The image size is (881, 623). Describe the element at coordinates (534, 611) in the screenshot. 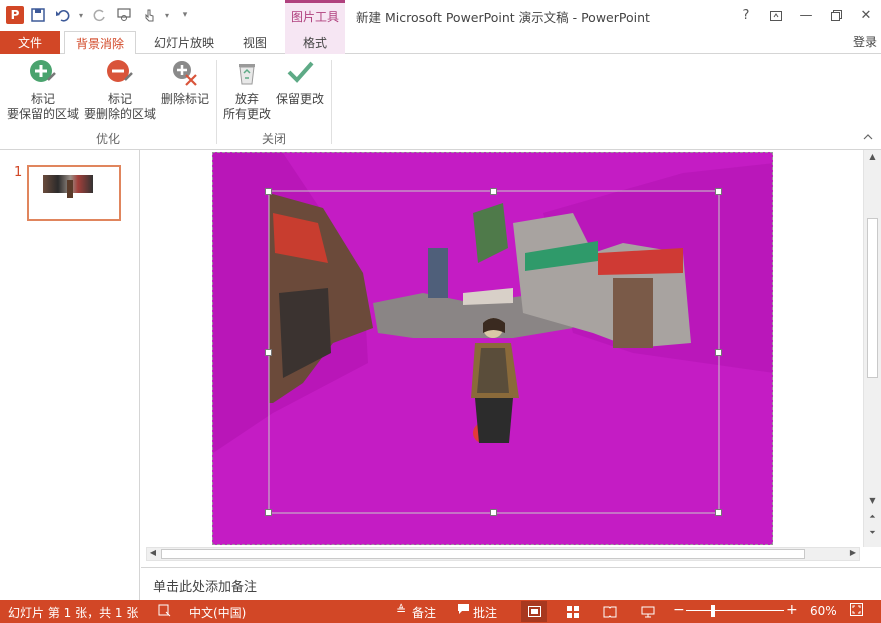

I see `normal-view-icon` at that location.